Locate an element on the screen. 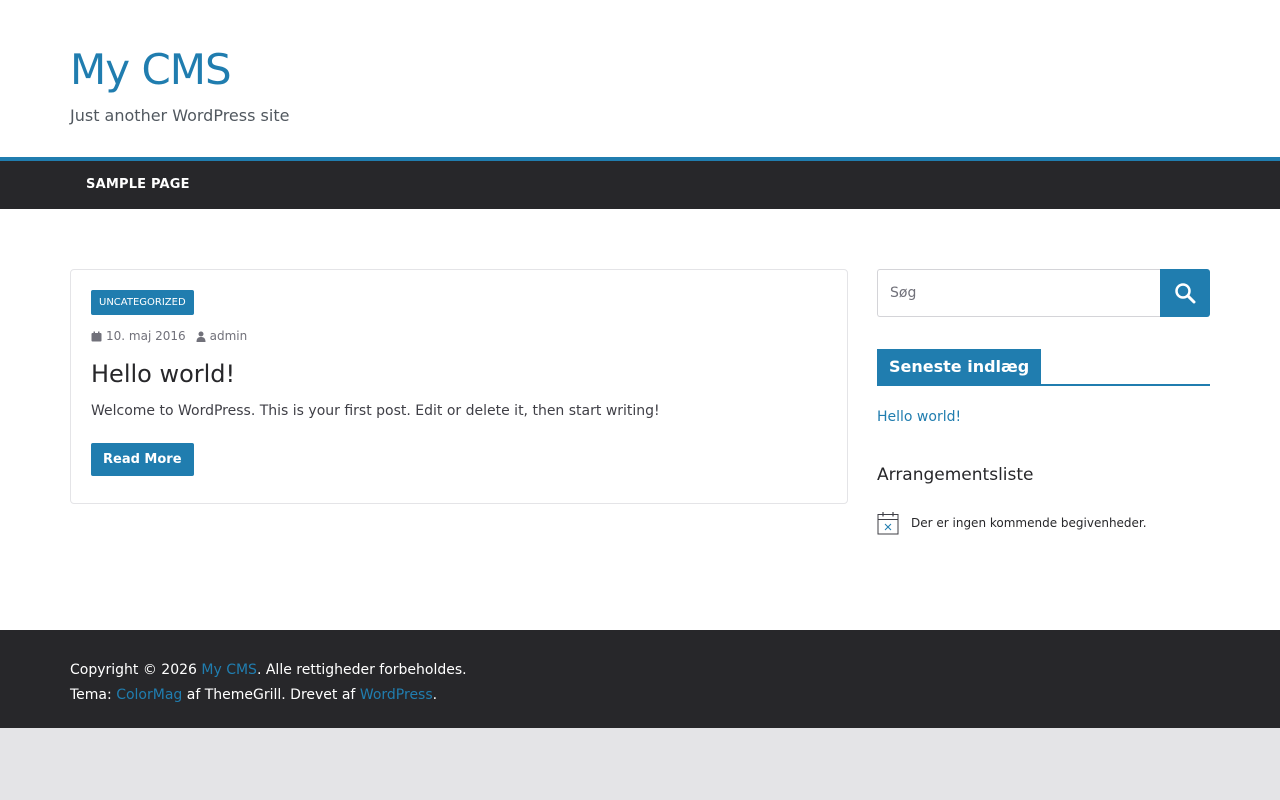 This screenshot has height=800, width=1280. user-icon is located at coordinates (201, 336).